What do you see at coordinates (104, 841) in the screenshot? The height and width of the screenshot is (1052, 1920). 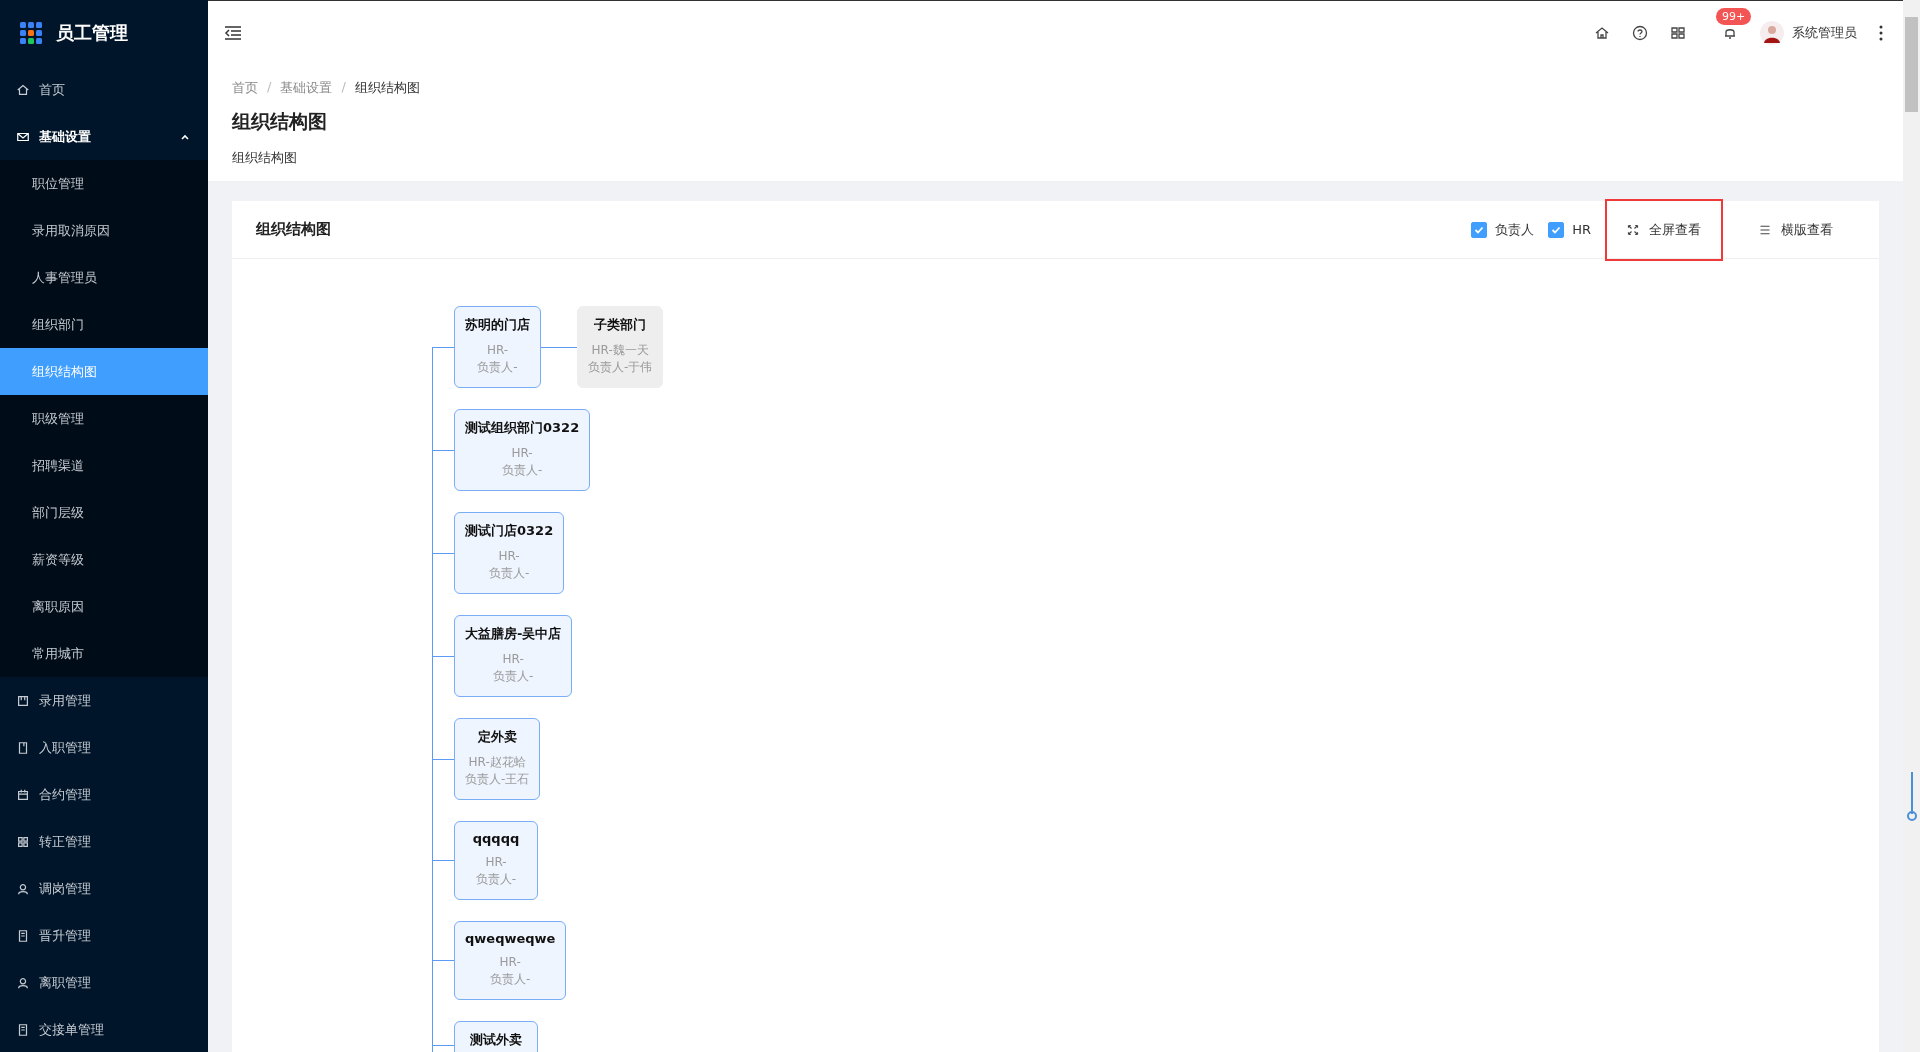 I see `sidebar-item: 转正管理` at bounding box center [104, 841].